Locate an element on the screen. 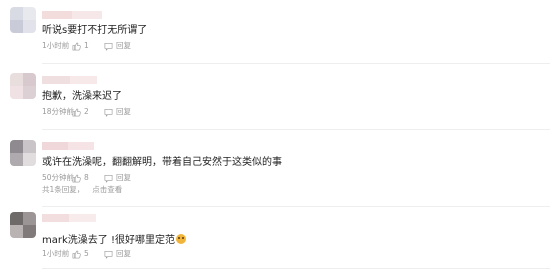  sub-reply-count: 共1条回复， is located at coordinates (63, 189).